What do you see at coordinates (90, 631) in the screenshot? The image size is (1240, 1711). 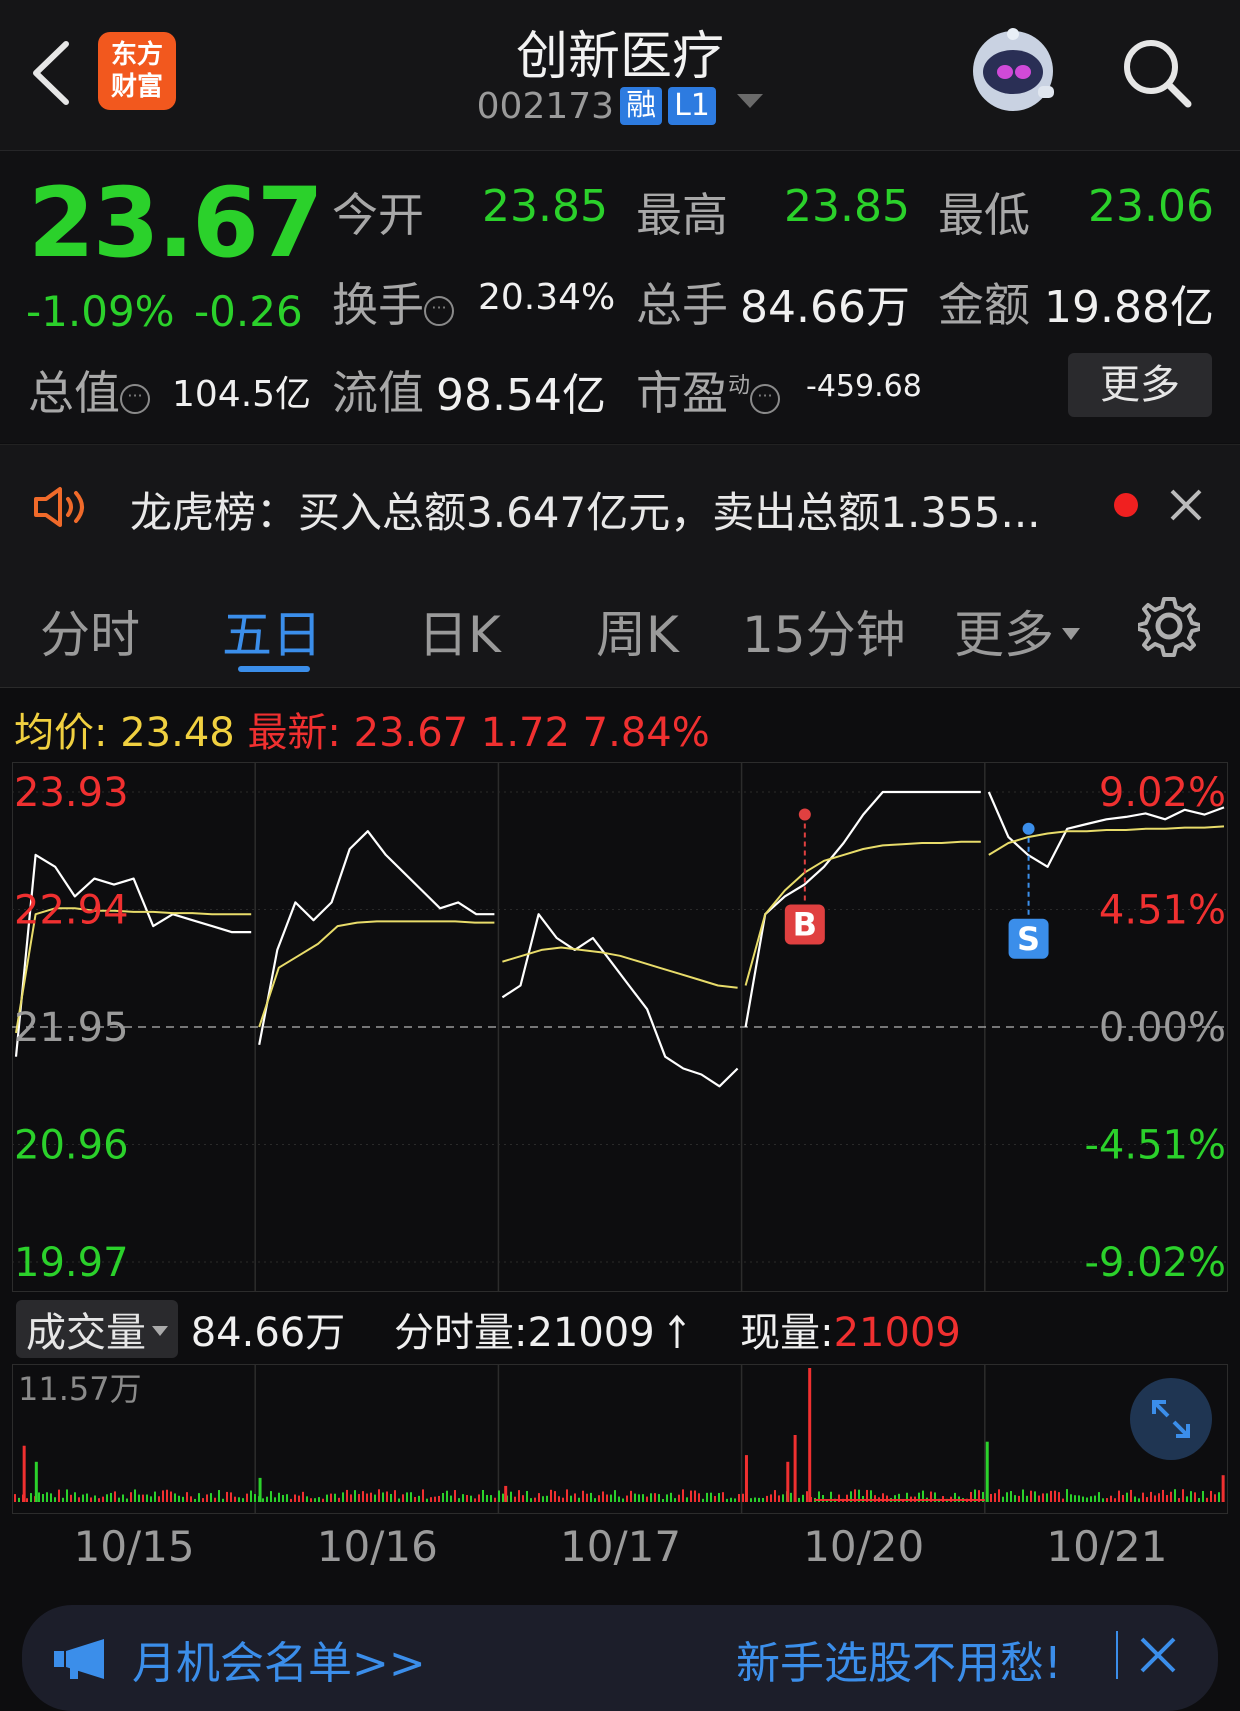 I see `tab-intraday: 分时` at bounding box center [90, 631].